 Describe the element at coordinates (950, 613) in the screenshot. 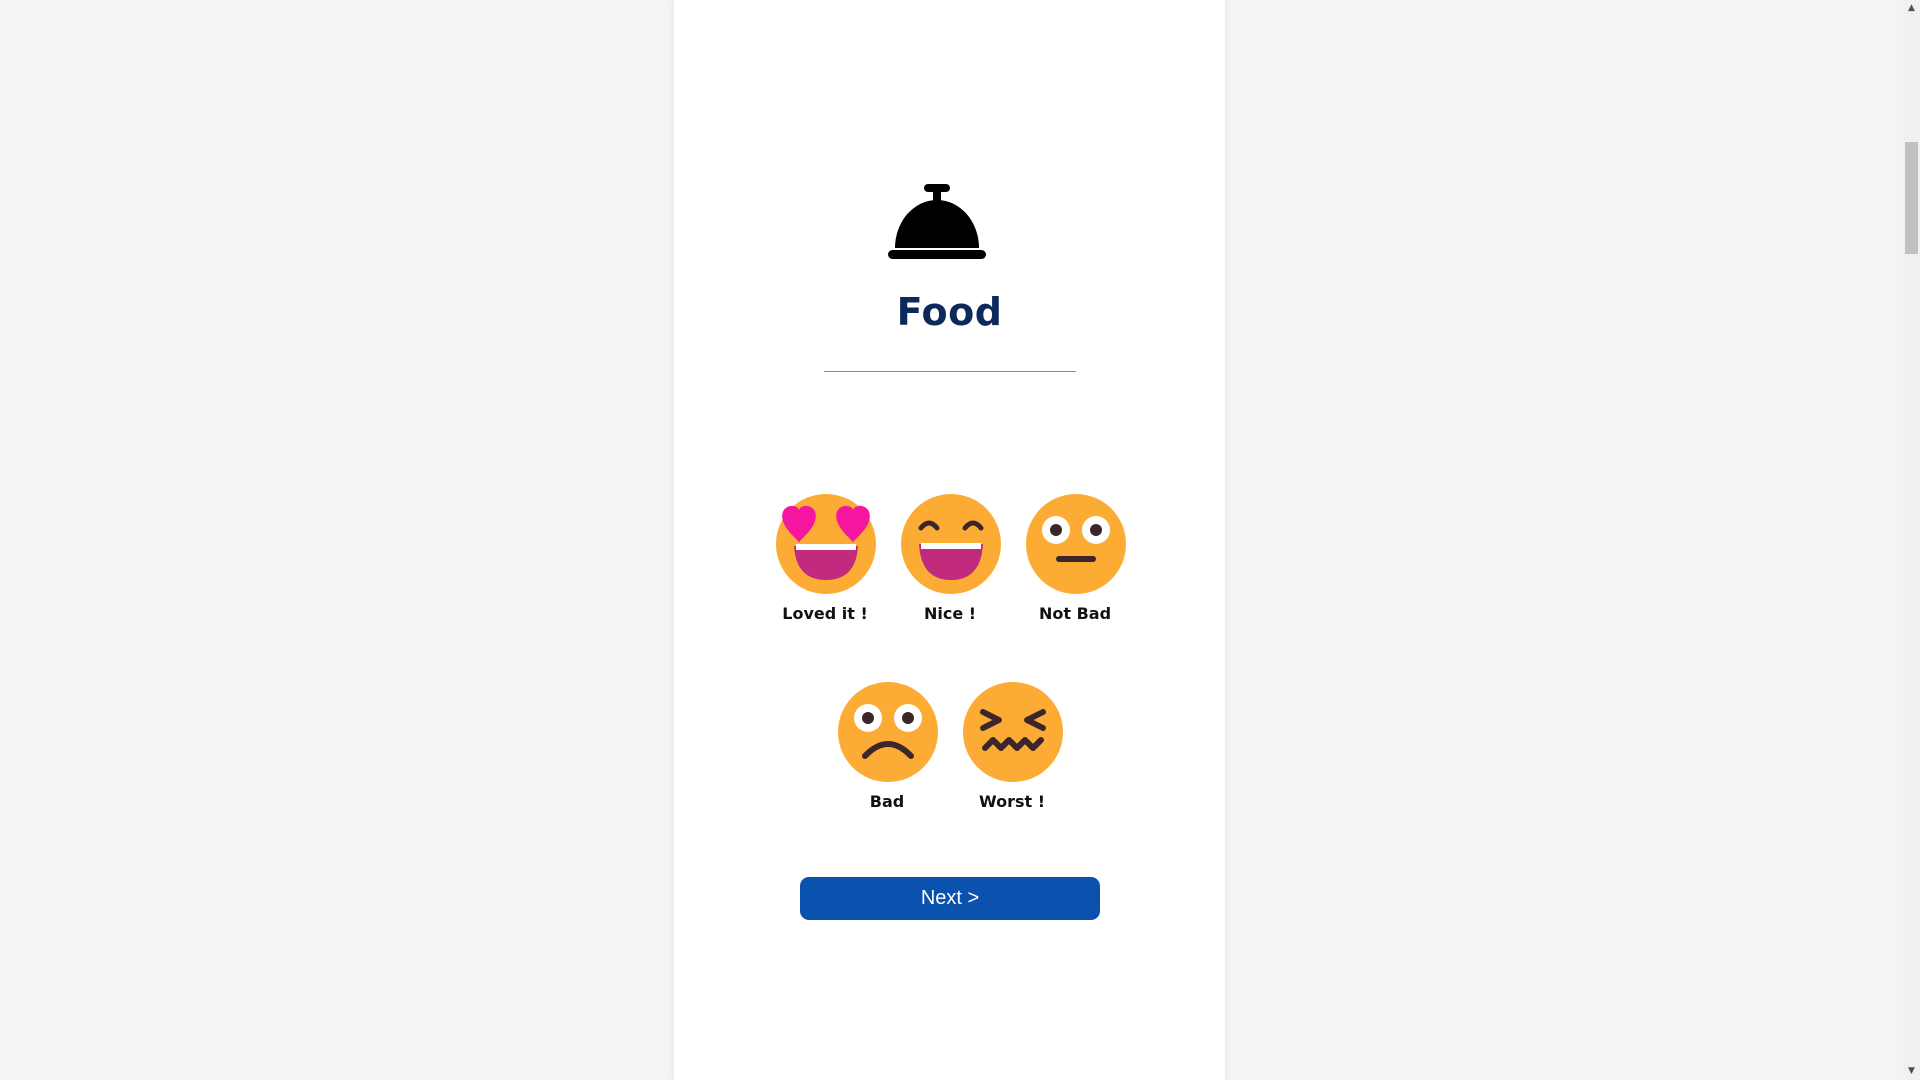

I see `rating-label: Nice !` at that location.